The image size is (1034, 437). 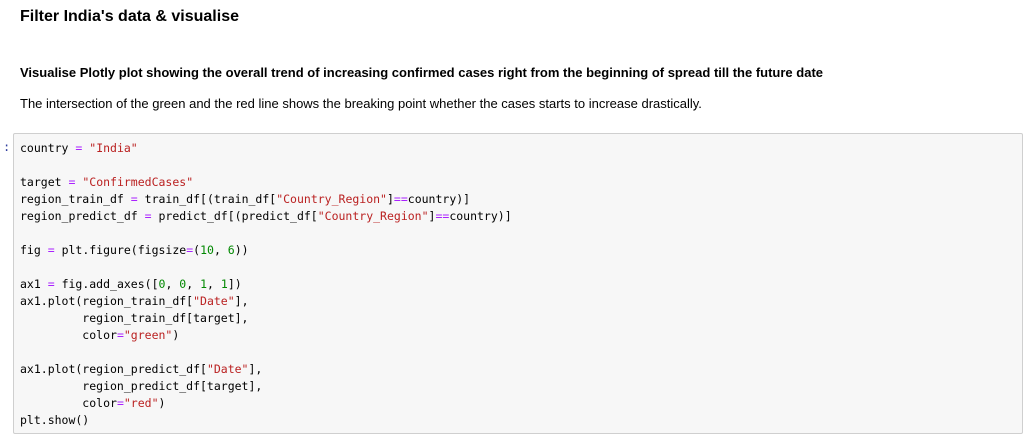 What do you see at coordinates (7, 147) in the screenshot?
I see `cell-prompt: :` at bounding box center [7, 147].